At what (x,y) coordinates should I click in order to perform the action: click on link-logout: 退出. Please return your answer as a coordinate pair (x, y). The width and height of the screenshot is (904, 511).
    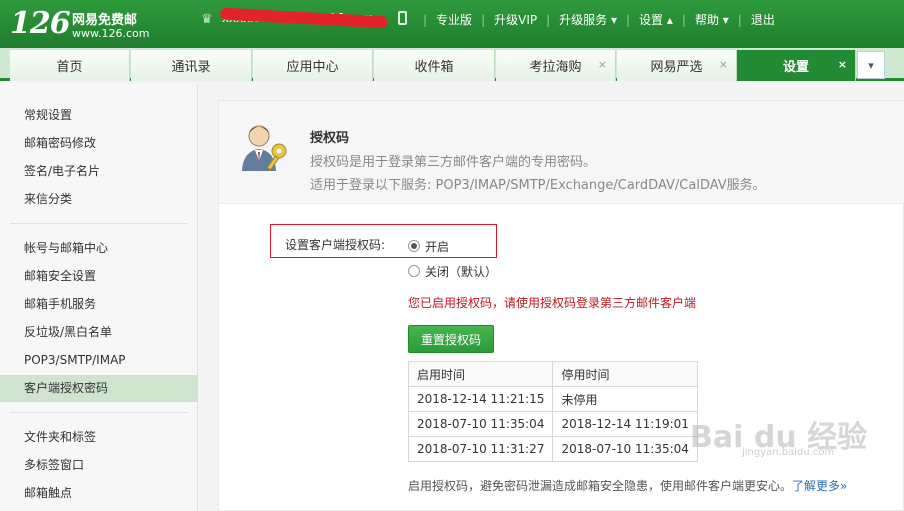
    Looking at the image, I should click on (763, 19).